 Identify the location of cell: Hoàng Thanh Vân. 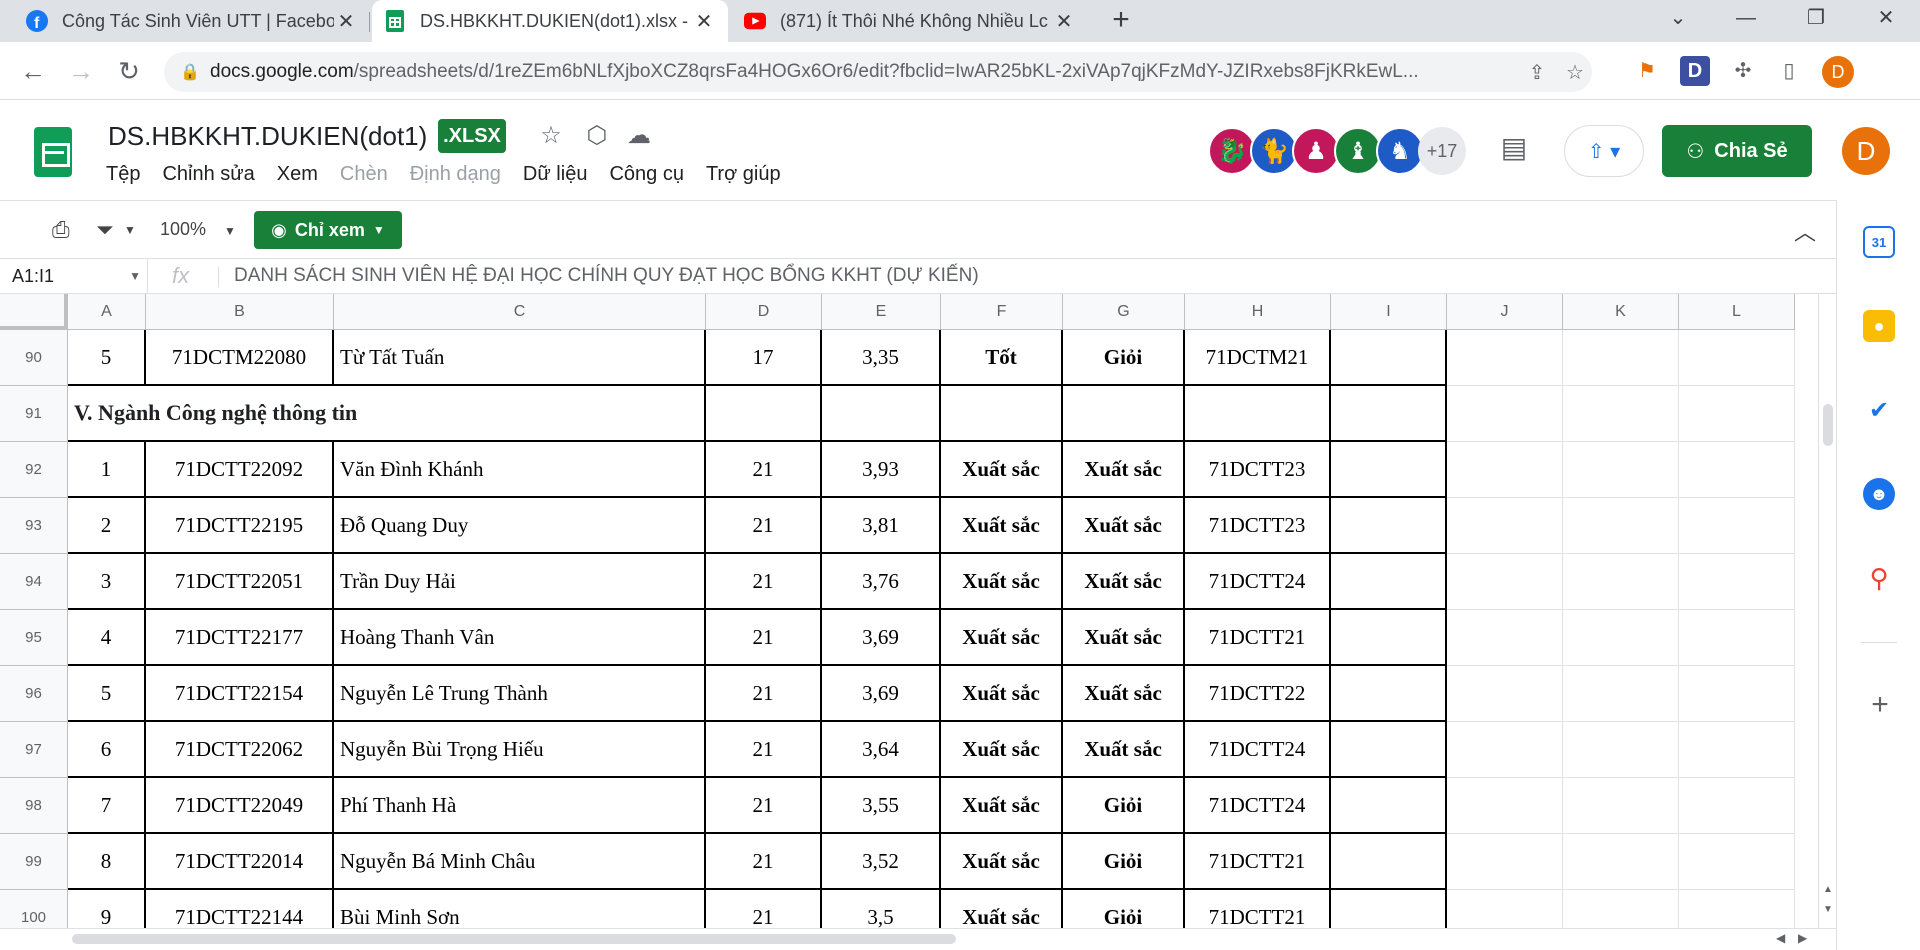
(520, 638).